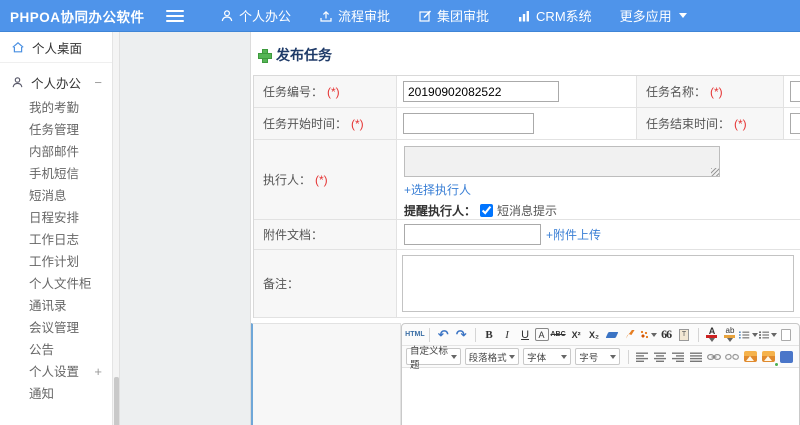 This screenshot has width=800, height=425. Describe the element at coordinates (648, 334) in the screenshot. I see `spray-format-icon` at that location.